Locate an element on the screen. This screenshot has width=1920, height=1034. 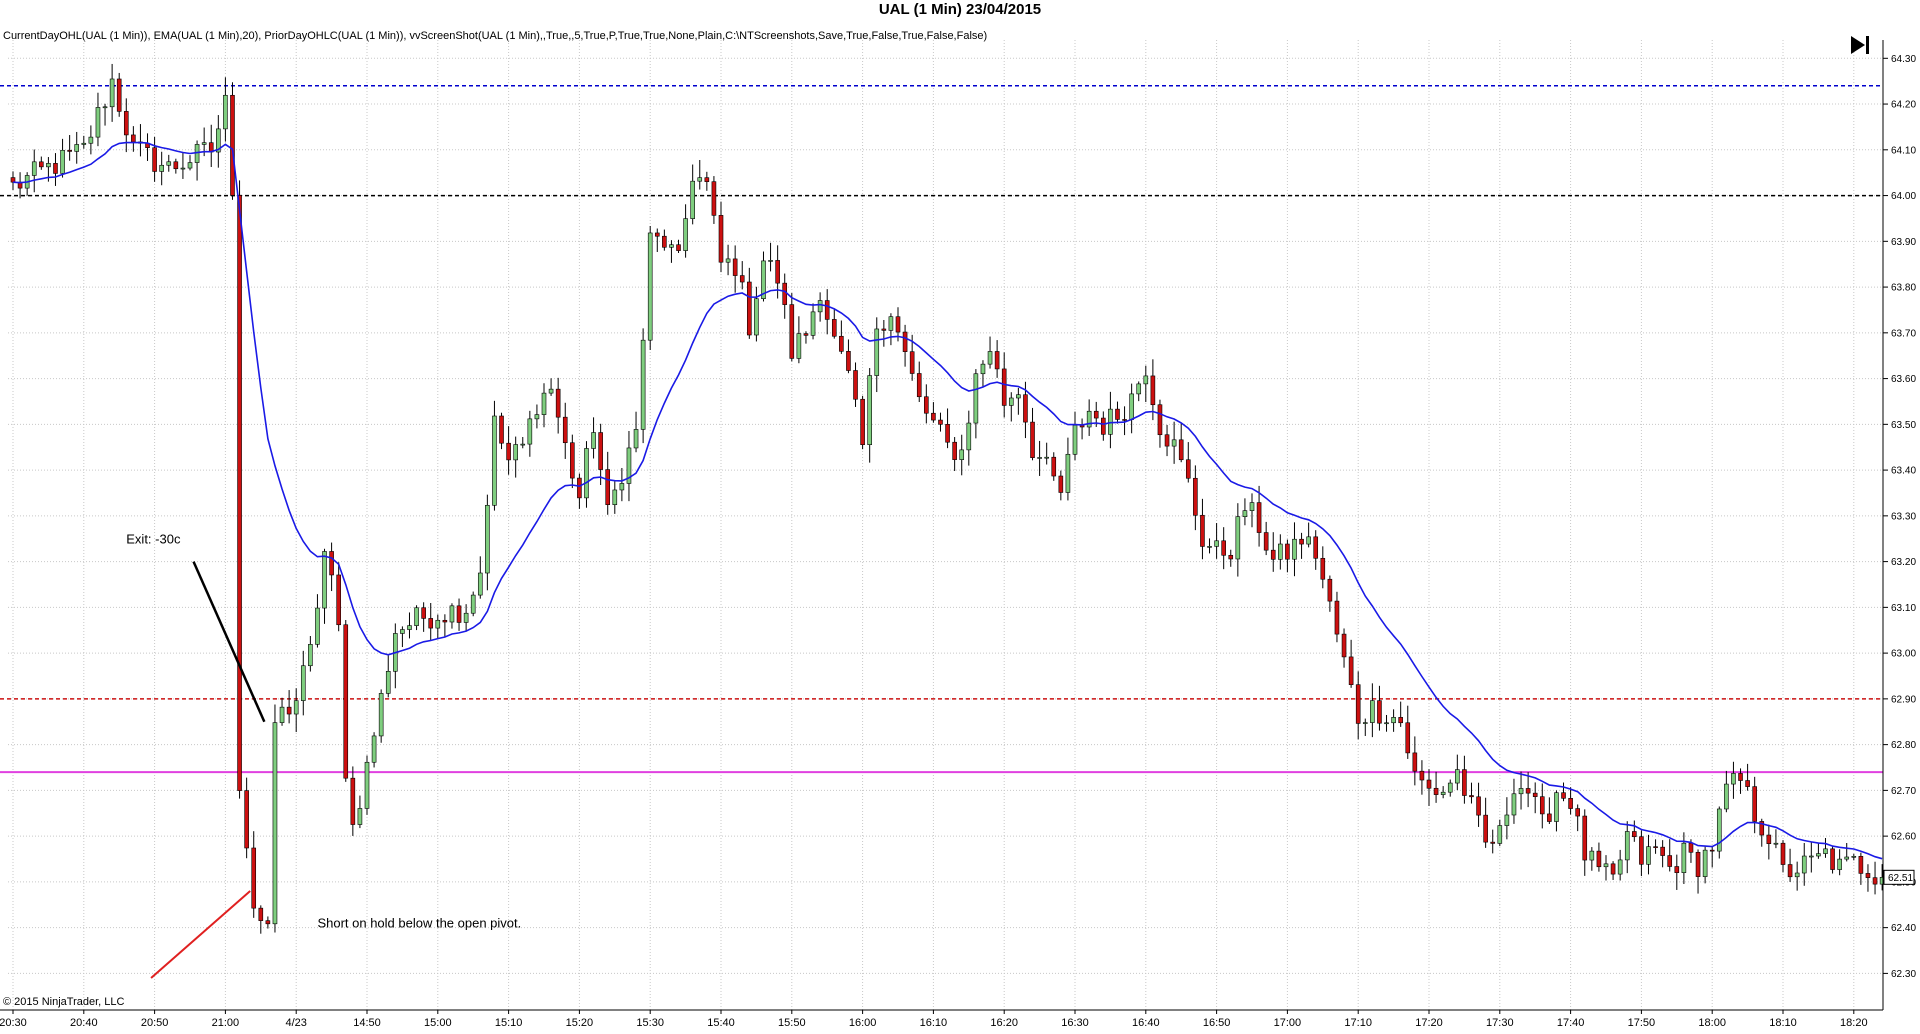
x-tick-label: 18:20 is located at coordinates (1854, 1023).